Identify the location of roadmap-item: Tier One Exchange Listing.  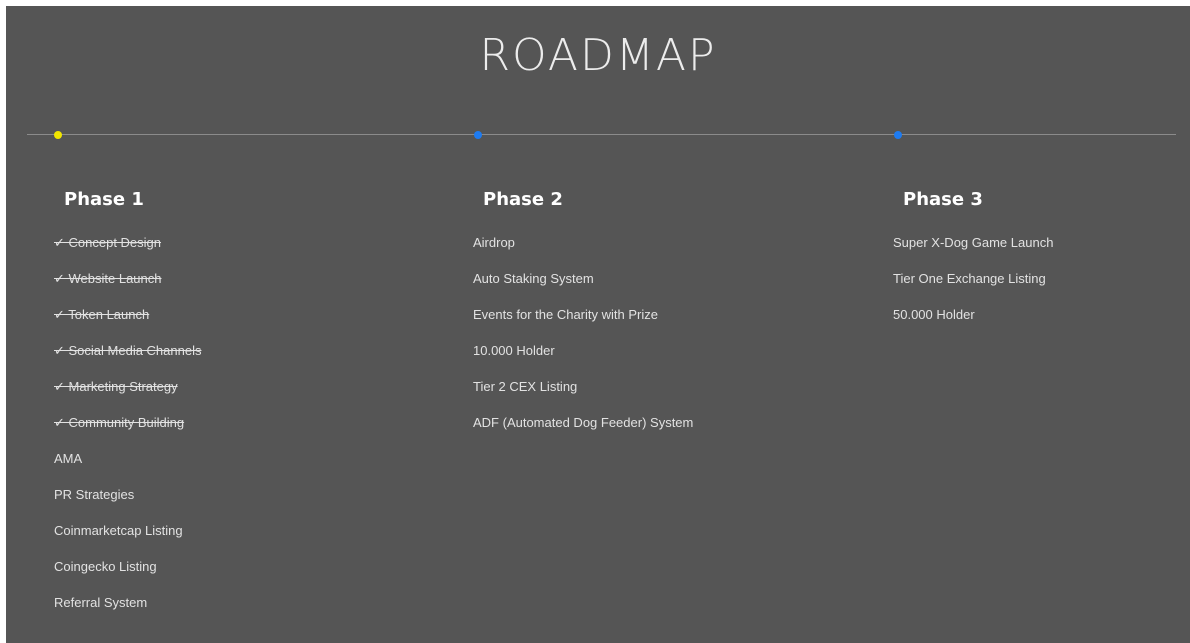
(969, 278).